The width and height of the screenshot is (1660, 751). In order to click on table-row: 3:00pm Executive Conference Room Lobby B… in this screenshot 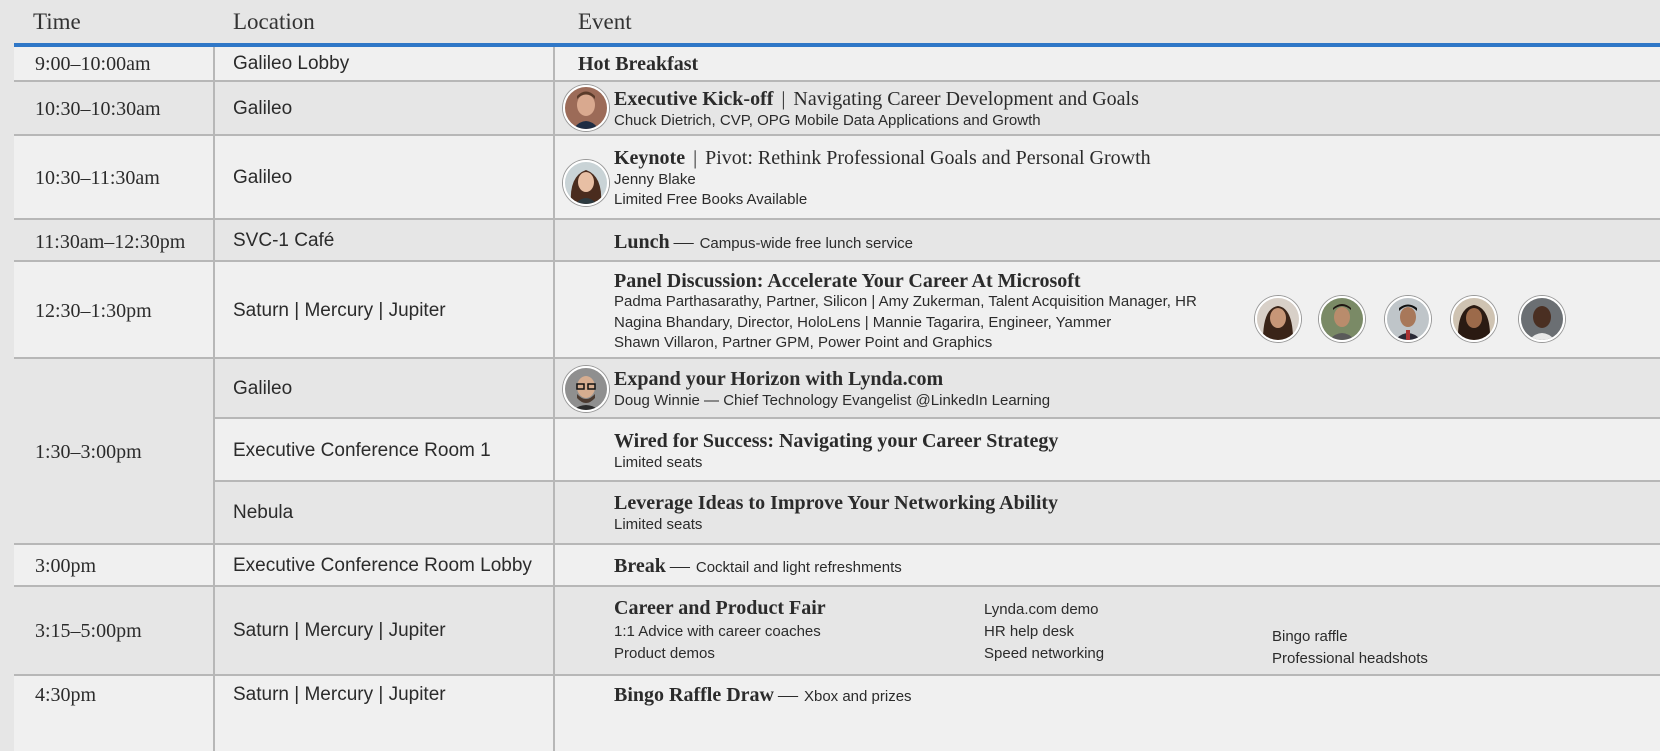, I will do `click(837, 566)`.